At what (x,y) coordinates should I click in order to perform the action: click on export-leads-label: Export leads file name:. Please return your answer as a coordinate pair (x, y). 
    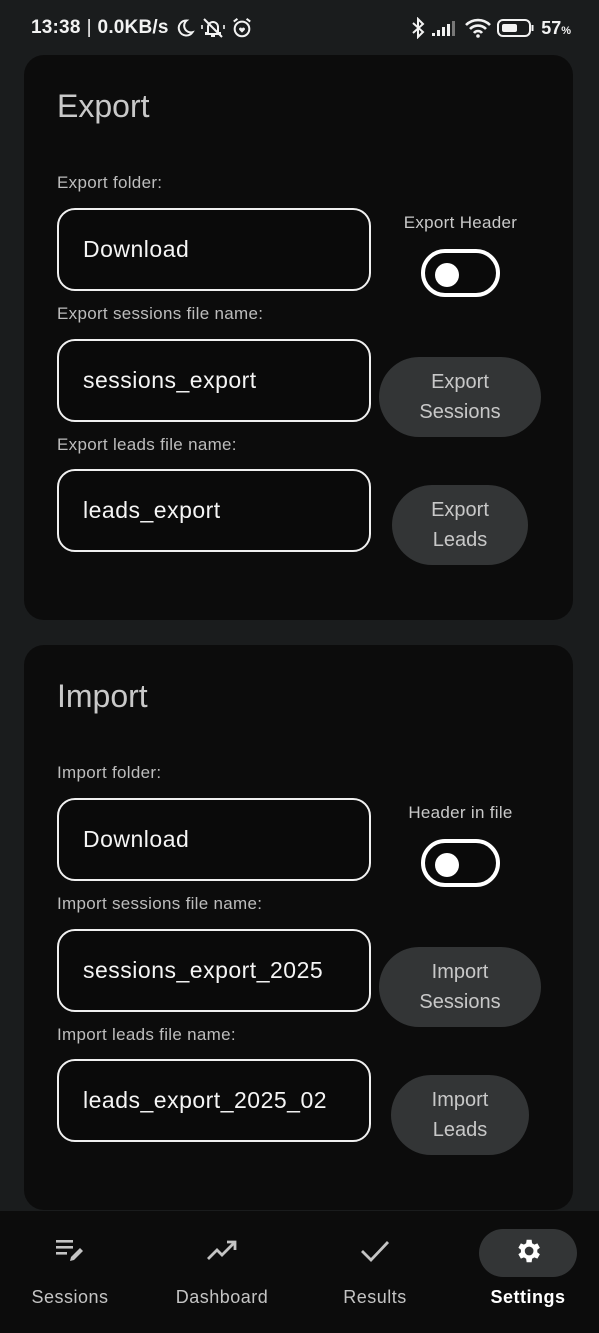
    Looking at the image, I should click on (147, 444).